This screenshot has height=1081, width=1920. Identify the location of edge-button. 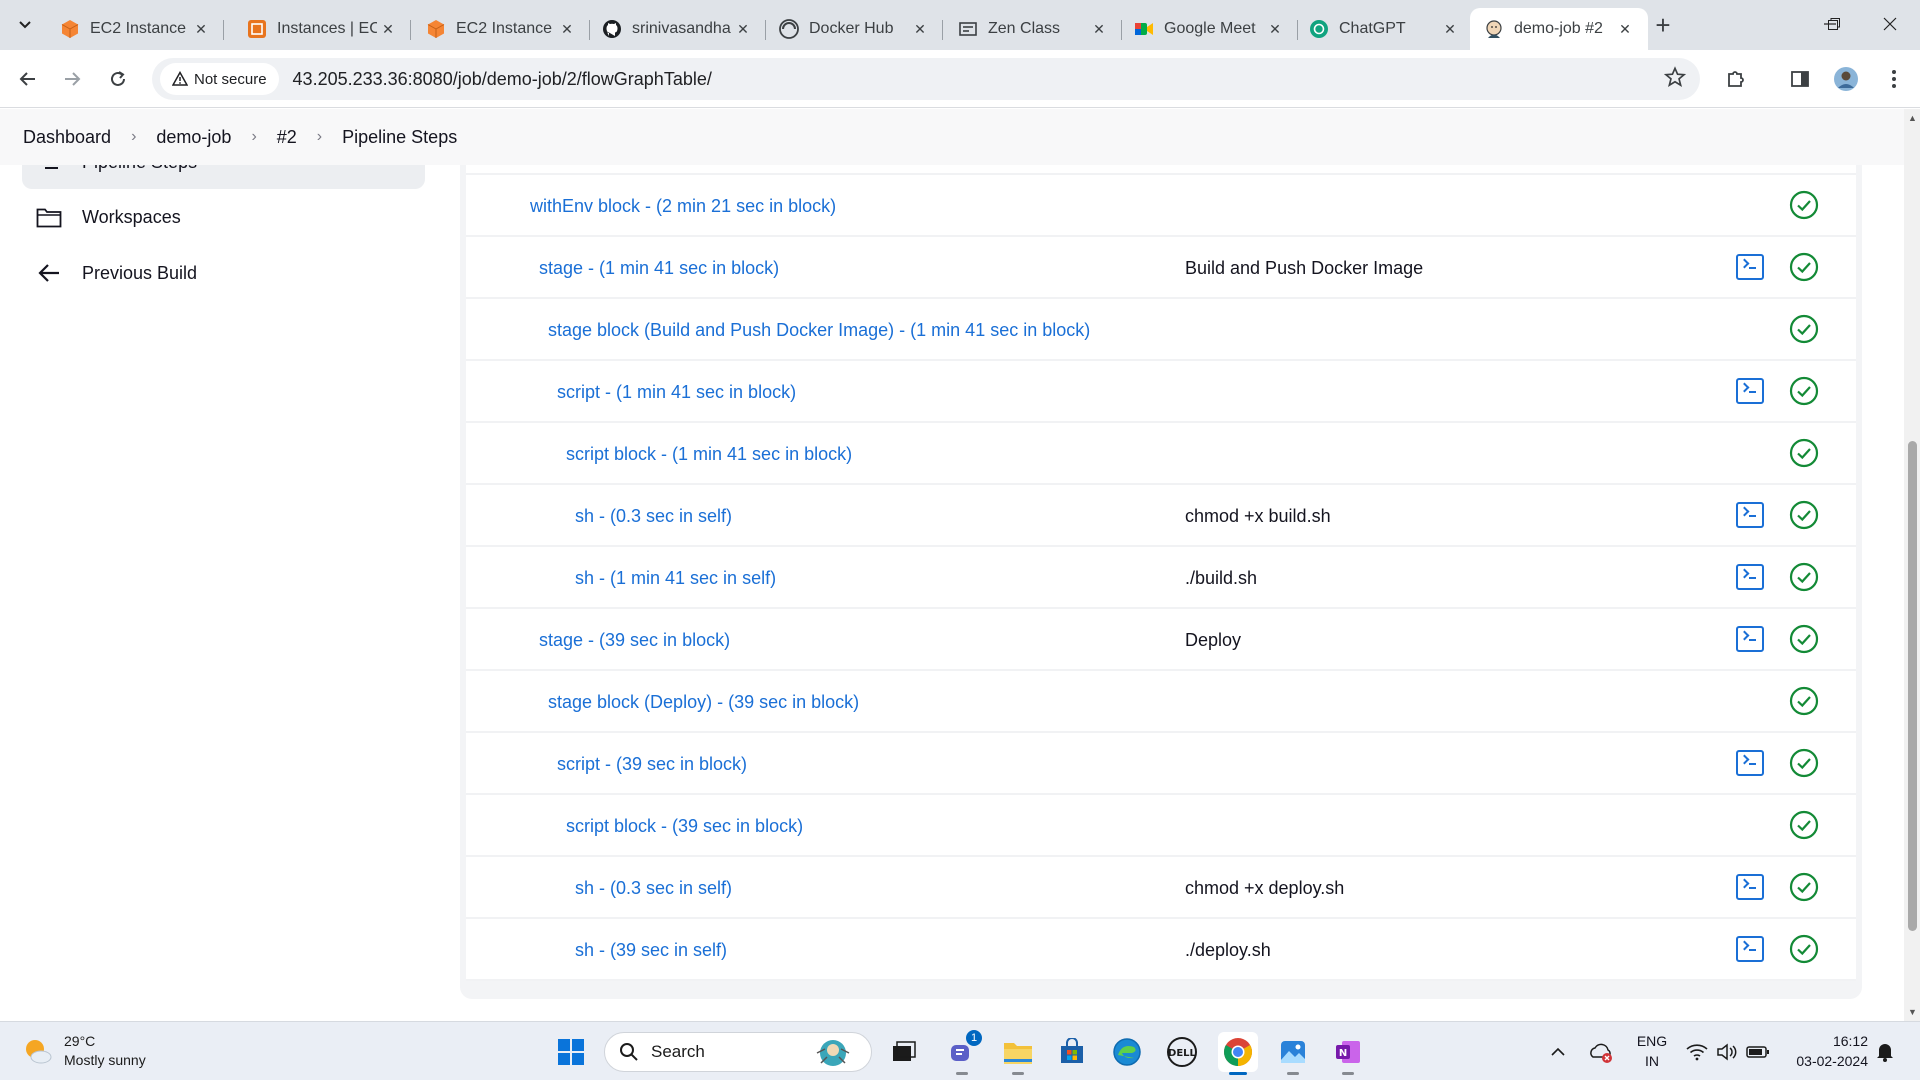
(1127, 1052).